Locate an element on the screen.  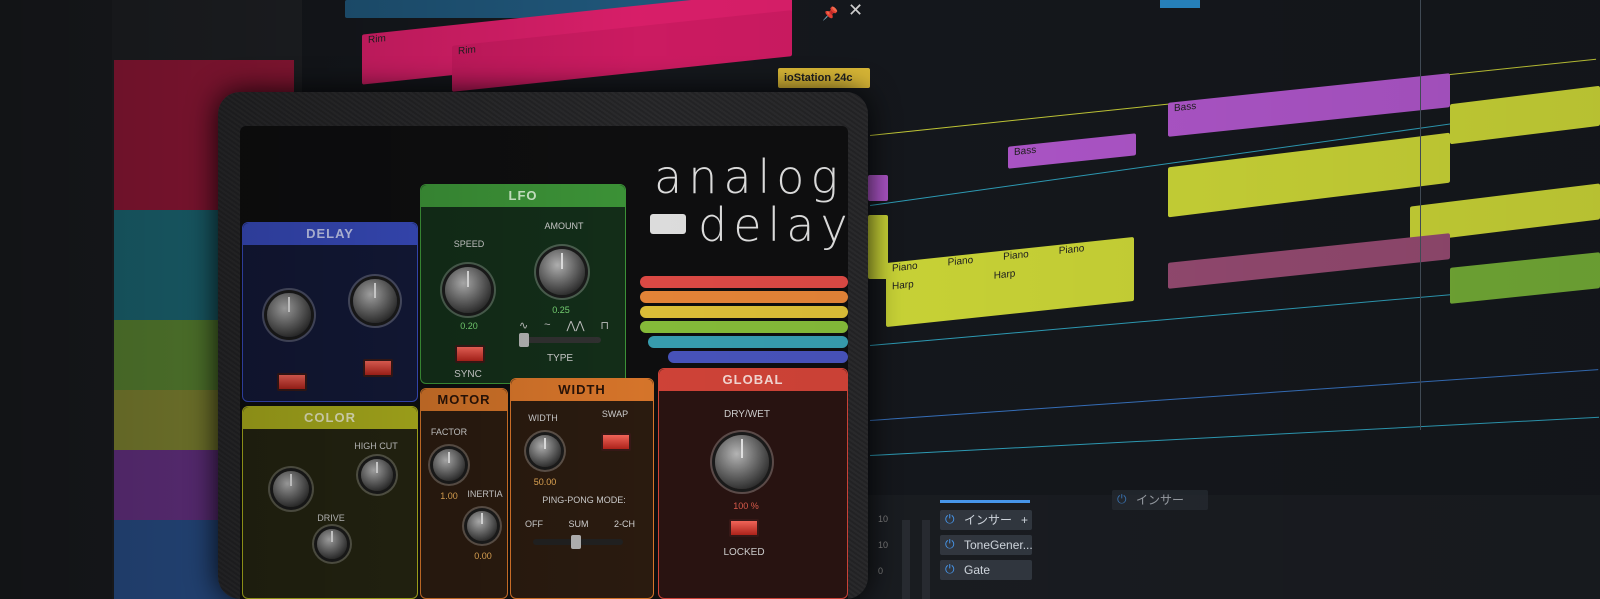
width-swap-button is located at coordinates (616, 442).